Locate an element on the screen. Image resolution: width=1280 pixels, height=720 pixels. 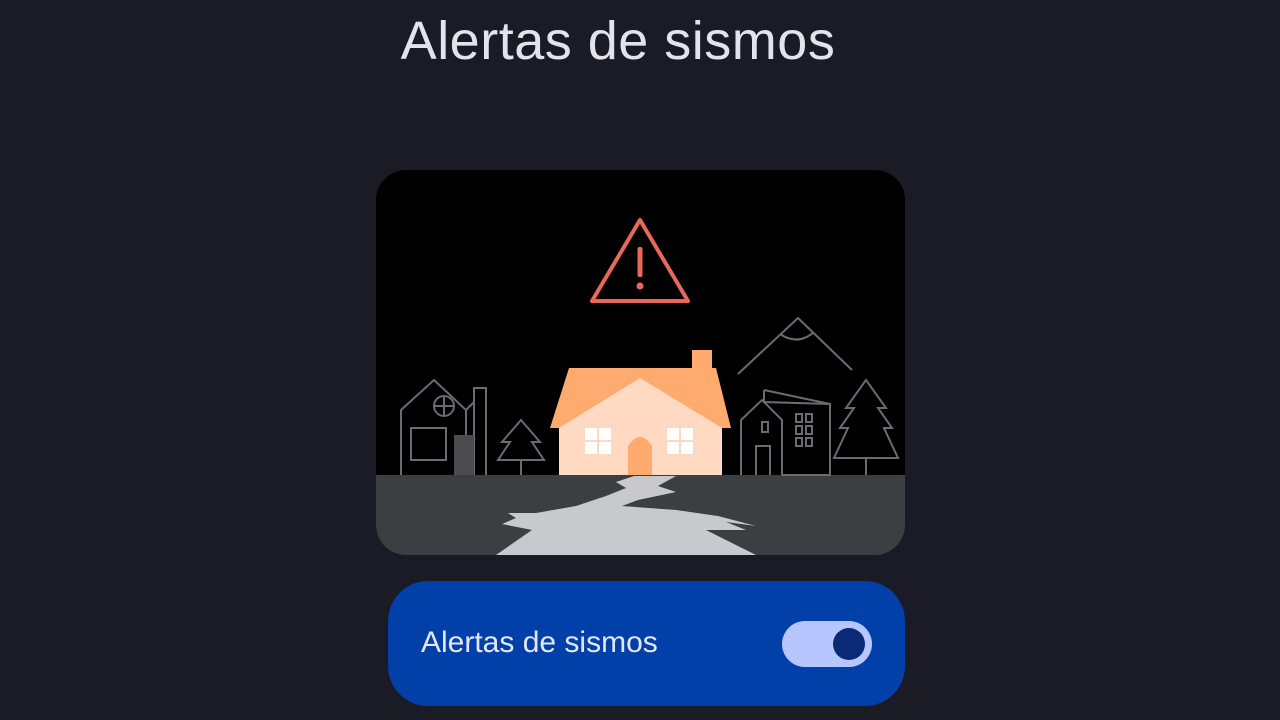
tree-icon-right is located at coordinates (866, 426).